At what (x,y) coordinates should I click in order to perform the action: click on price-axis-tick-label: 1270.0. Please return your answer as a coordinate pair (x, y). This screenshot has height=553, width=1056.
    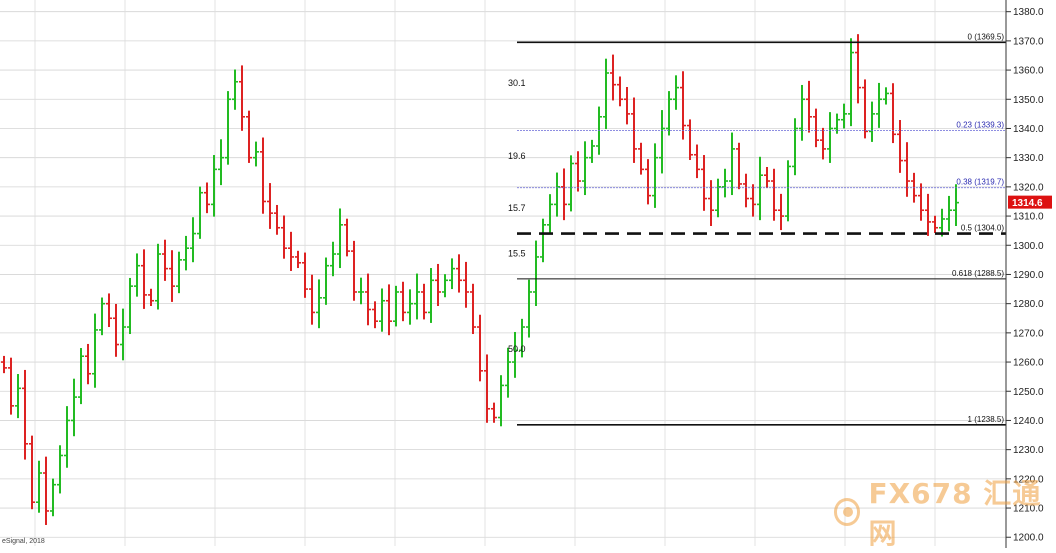
    Looking at the image, I should click on (1028, 333).